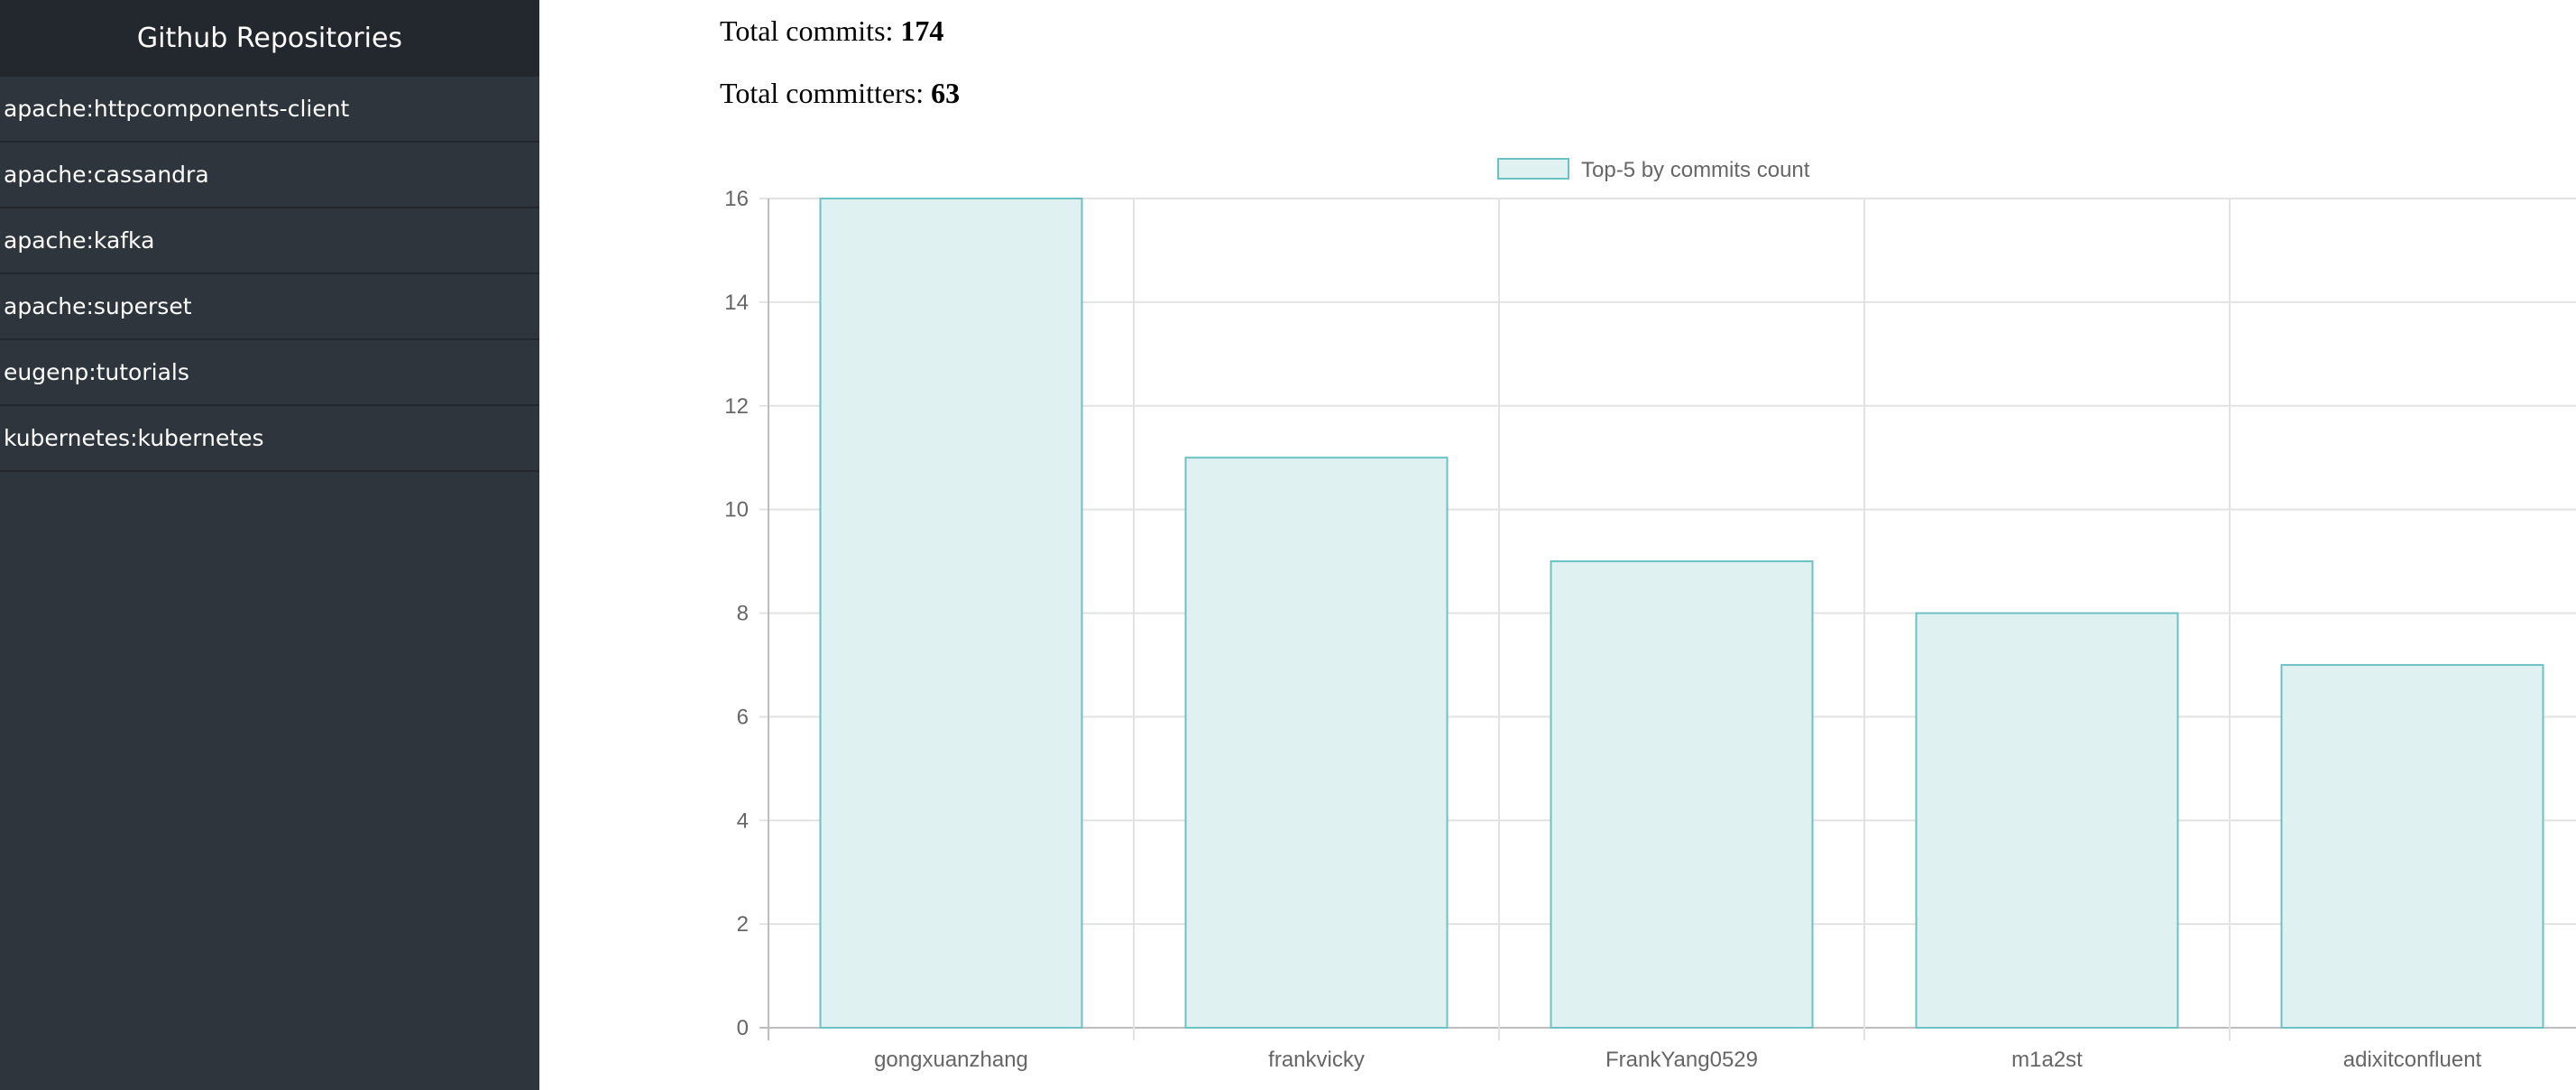 The image size is (2576, 1090). What do you see at coordinates (736, 303) in the screenshot?
I see `y-tick-label: 14` at bounding box center [736, 303].